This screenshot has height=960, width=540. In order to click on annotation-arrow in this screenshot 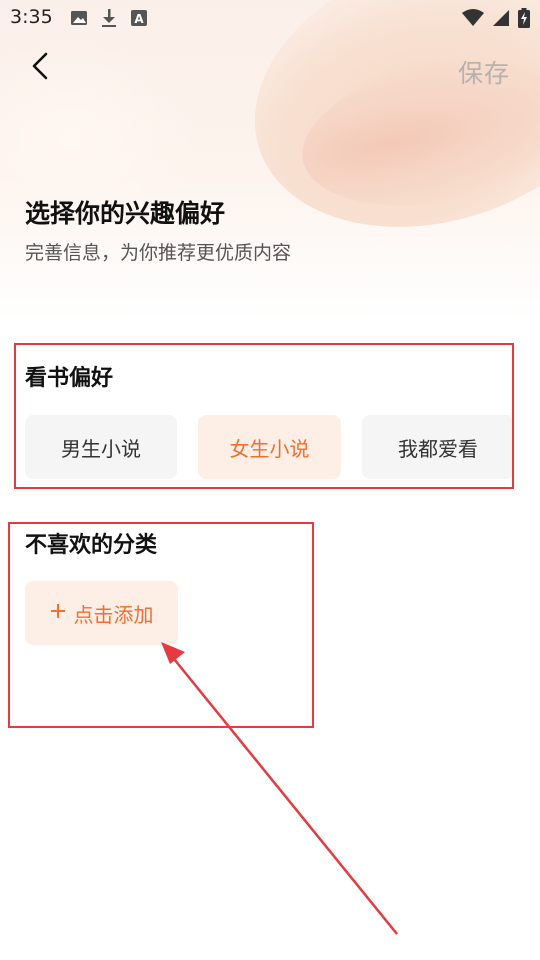, I will do `click(279, 788)`.